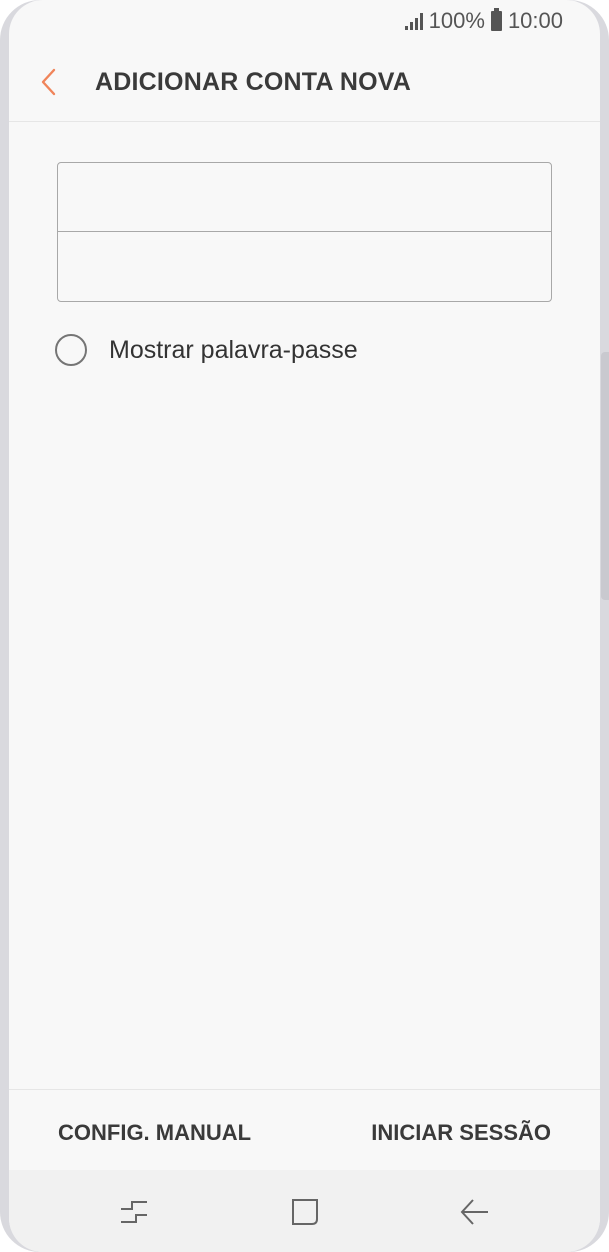  I want to click on back-arrow-icon, so click(474, 1212).